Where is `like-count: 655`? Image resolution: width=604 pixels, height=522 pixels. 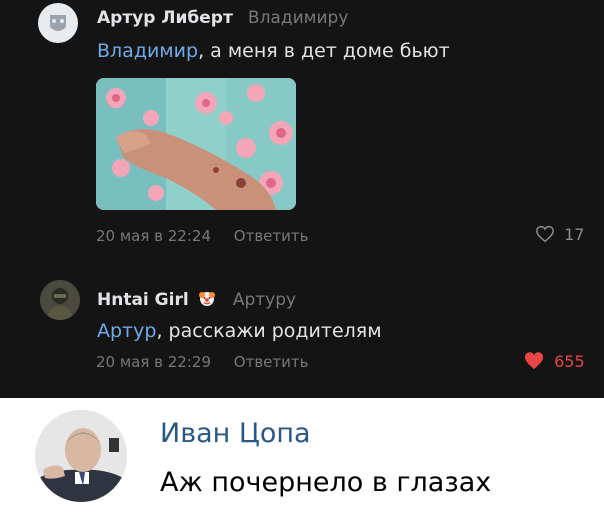 like-count: 655 is located at coordinates (569, 361).